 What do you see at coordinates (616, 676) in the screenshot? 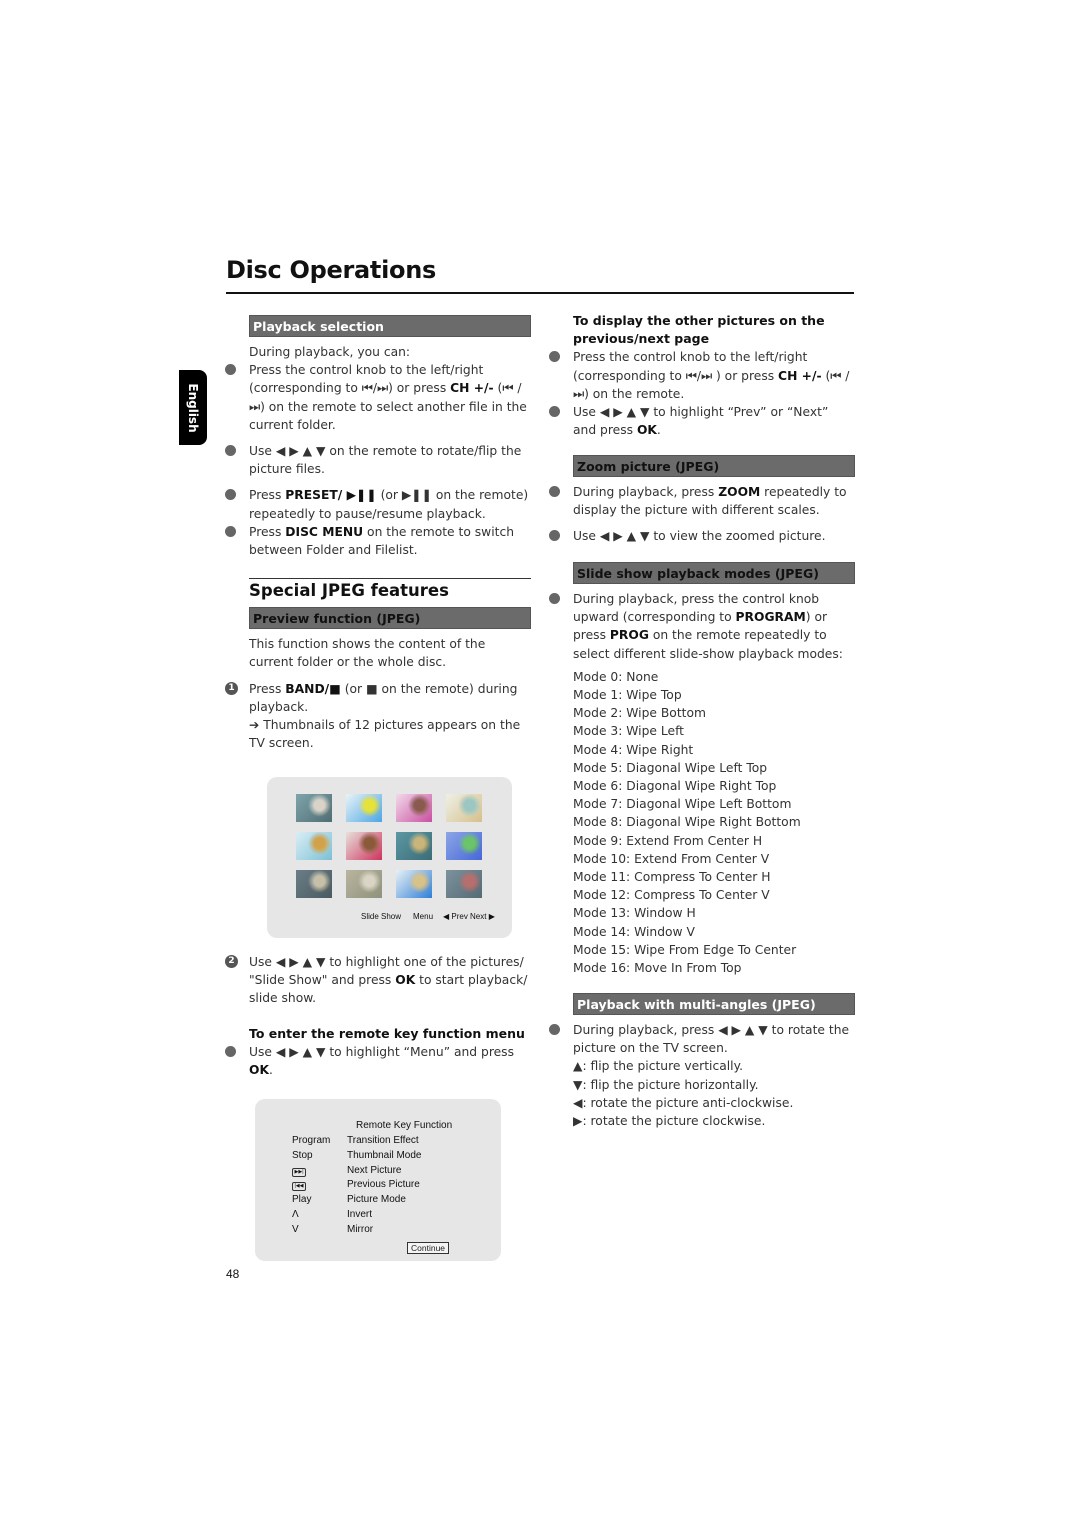
I see `slideshow-mode-item: Mode 0: None` at bounding box center [616, 676].